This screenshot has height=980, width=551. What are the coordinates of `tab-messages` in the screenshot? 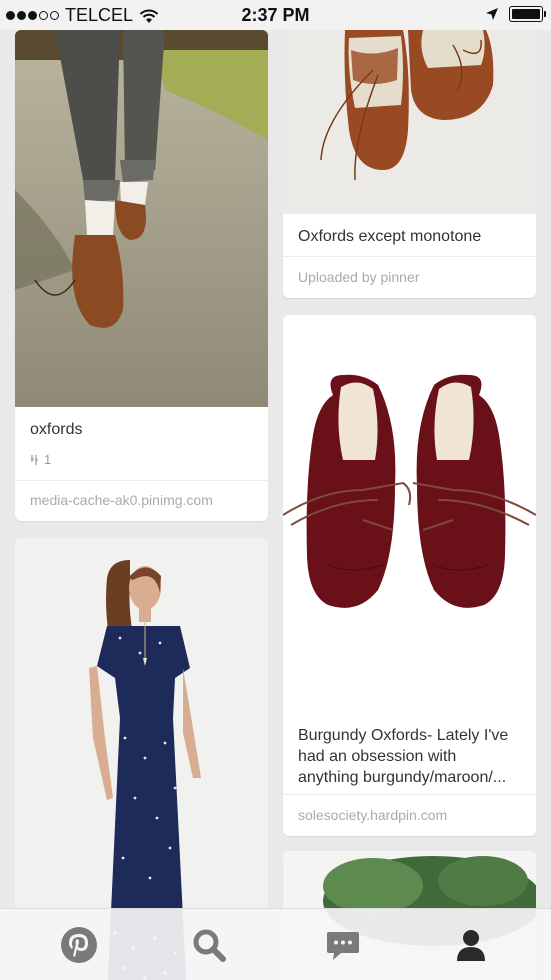 It's located at (343, 945).